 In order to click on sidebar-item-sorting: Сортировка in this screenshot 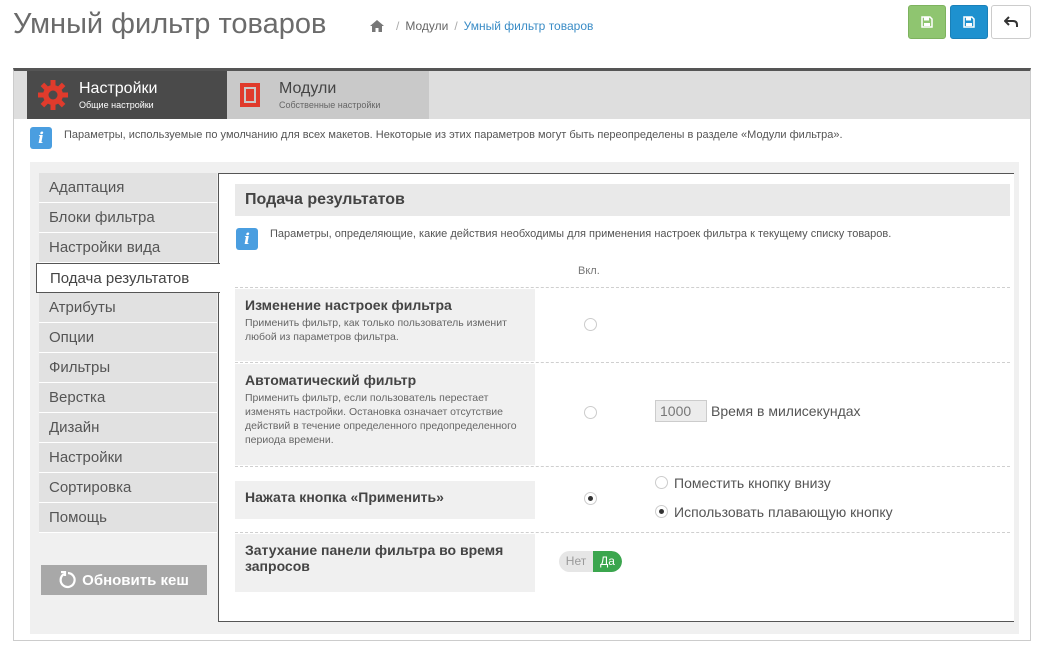, I will do `click(128, 488)`.